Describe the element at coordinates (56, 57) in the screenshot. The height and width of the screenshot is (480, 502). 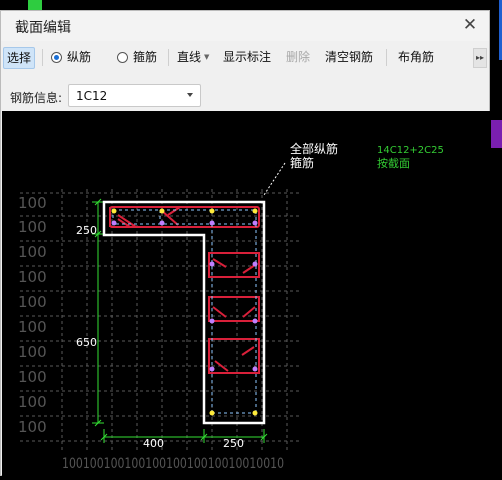
I see `radio-checked-icon` at that location.